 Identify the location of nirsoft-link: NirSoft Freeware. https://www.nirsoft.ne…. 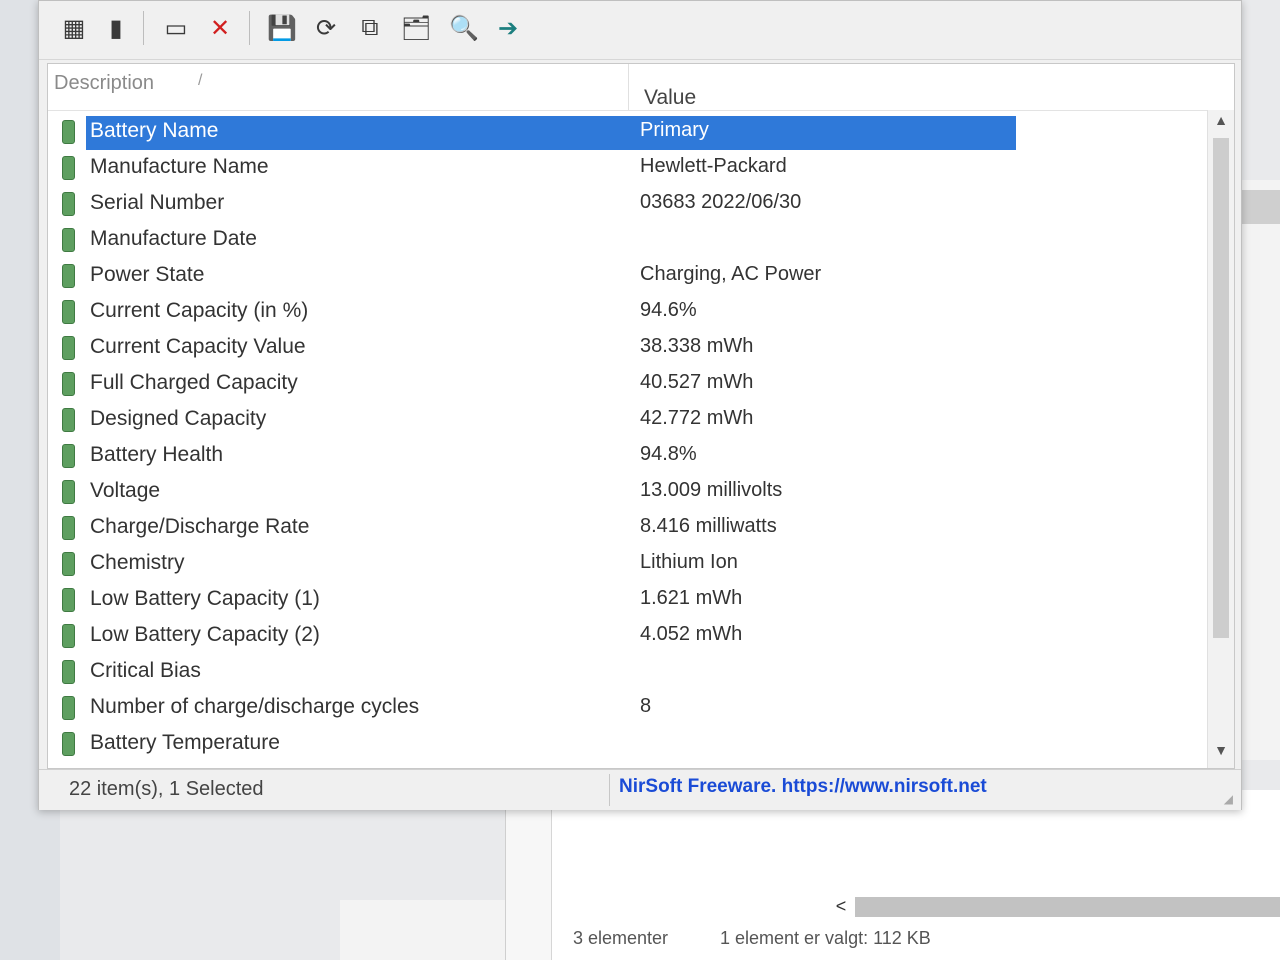
(803, 787).